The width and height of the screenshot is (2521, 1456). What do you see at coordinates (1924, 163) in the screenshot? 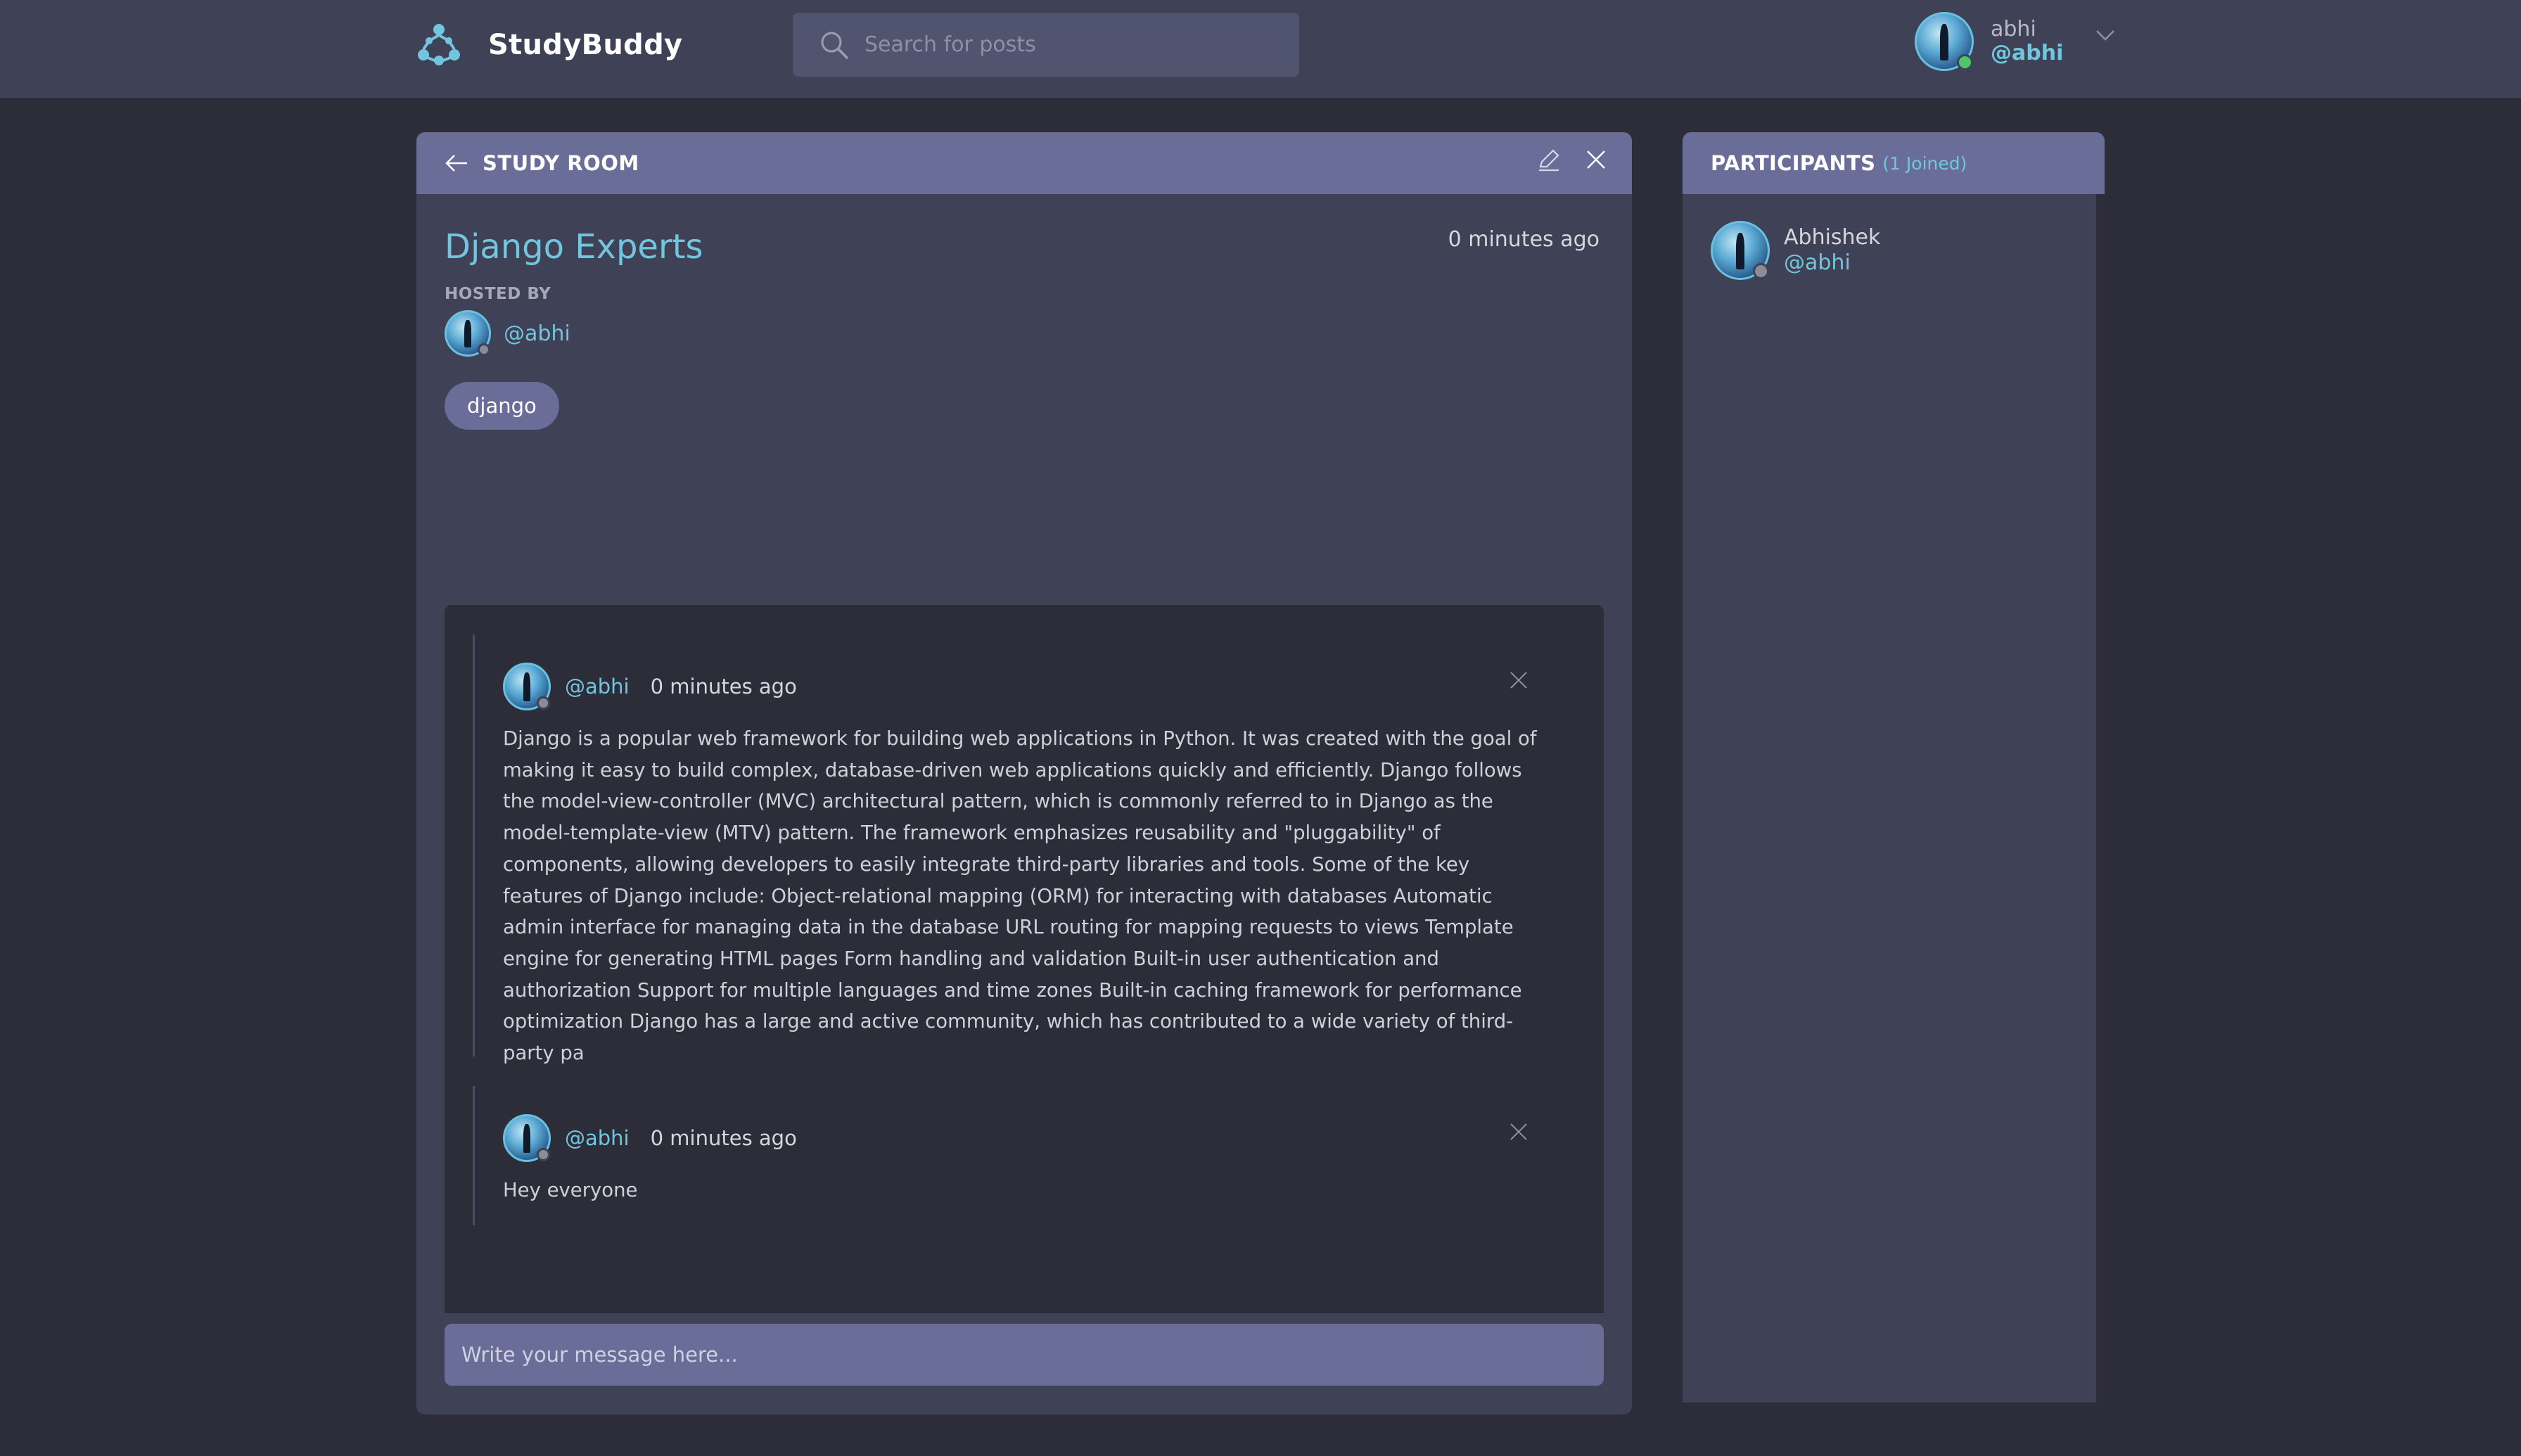
I see `participants-count: (1 Joined)` at bounding box center [1924, 163].